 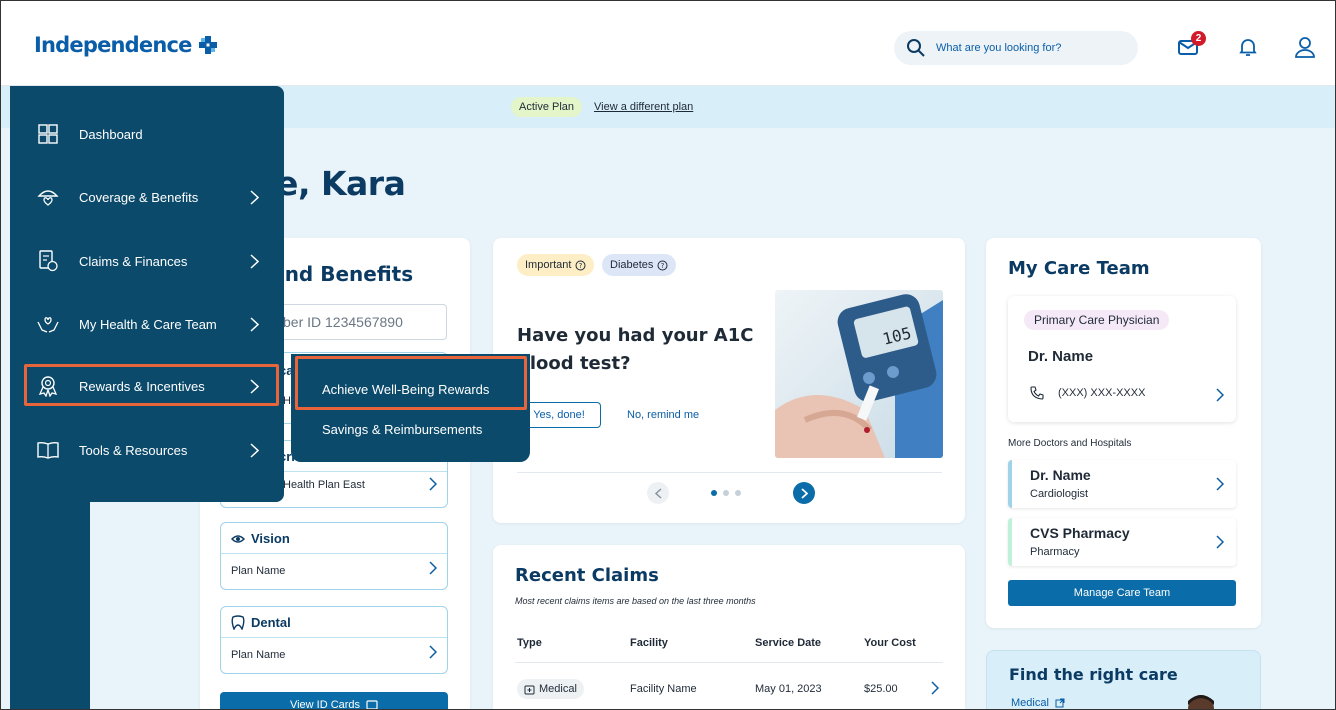 I want to click on chevron-left-icon, so click(x=658, y=493).